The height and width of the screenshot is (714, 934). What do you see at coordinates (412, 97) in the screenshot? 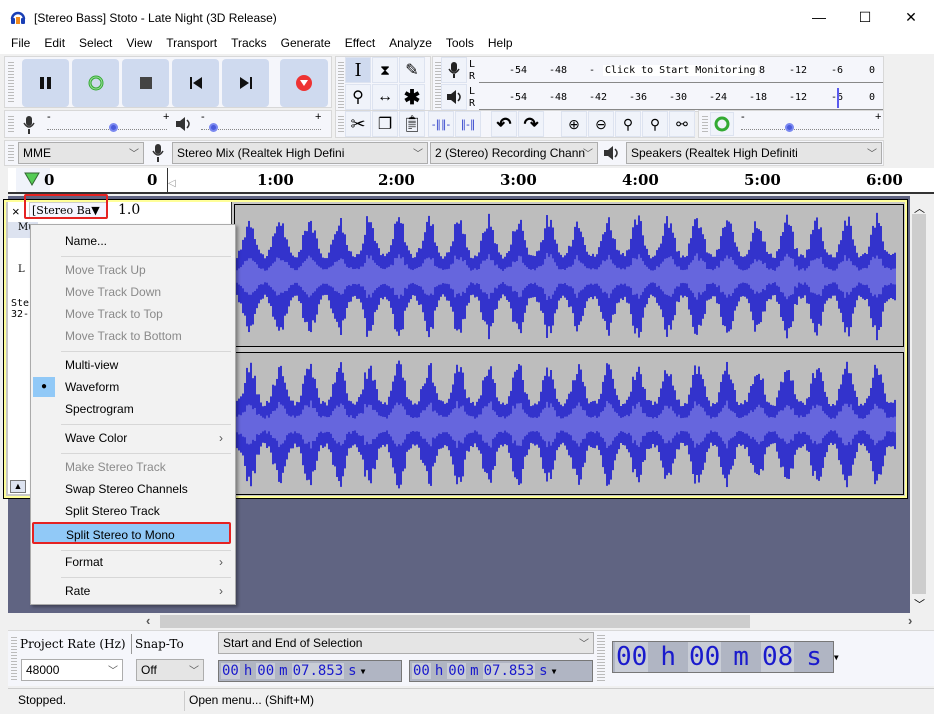
I see `multi-tool-button: ✱` at bounding box center [412, 97].